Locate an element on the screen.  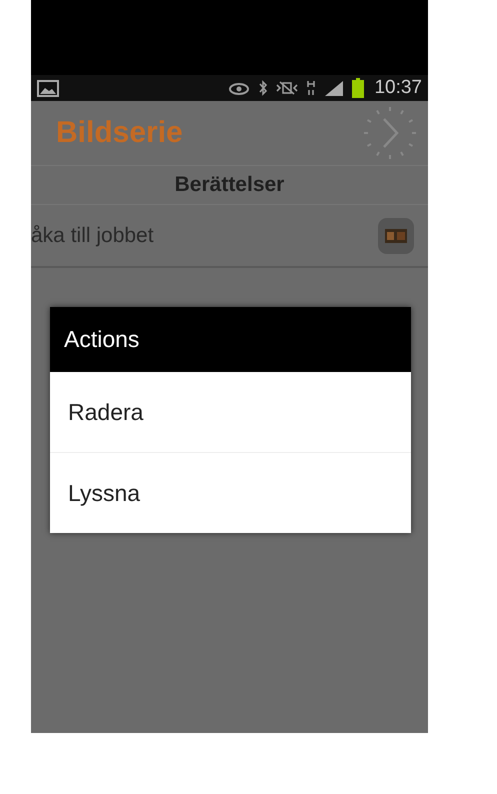
battery-icon is located at coordinates (358, 88).